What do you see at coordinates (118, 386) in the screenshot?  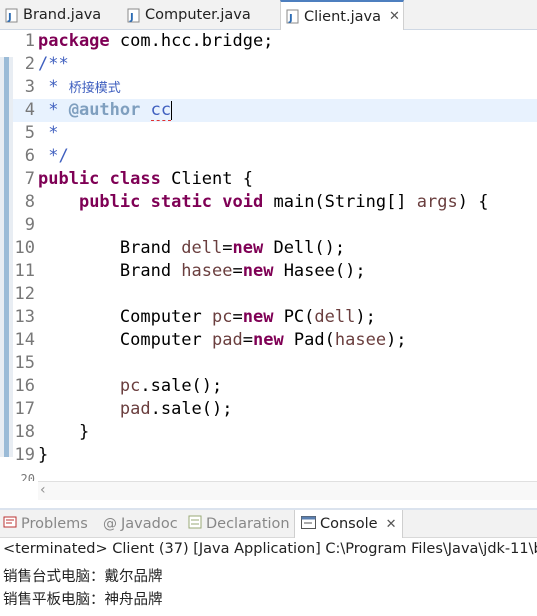 I see `code-line: 16 pc.sale();` at bounding box center [118, 386].